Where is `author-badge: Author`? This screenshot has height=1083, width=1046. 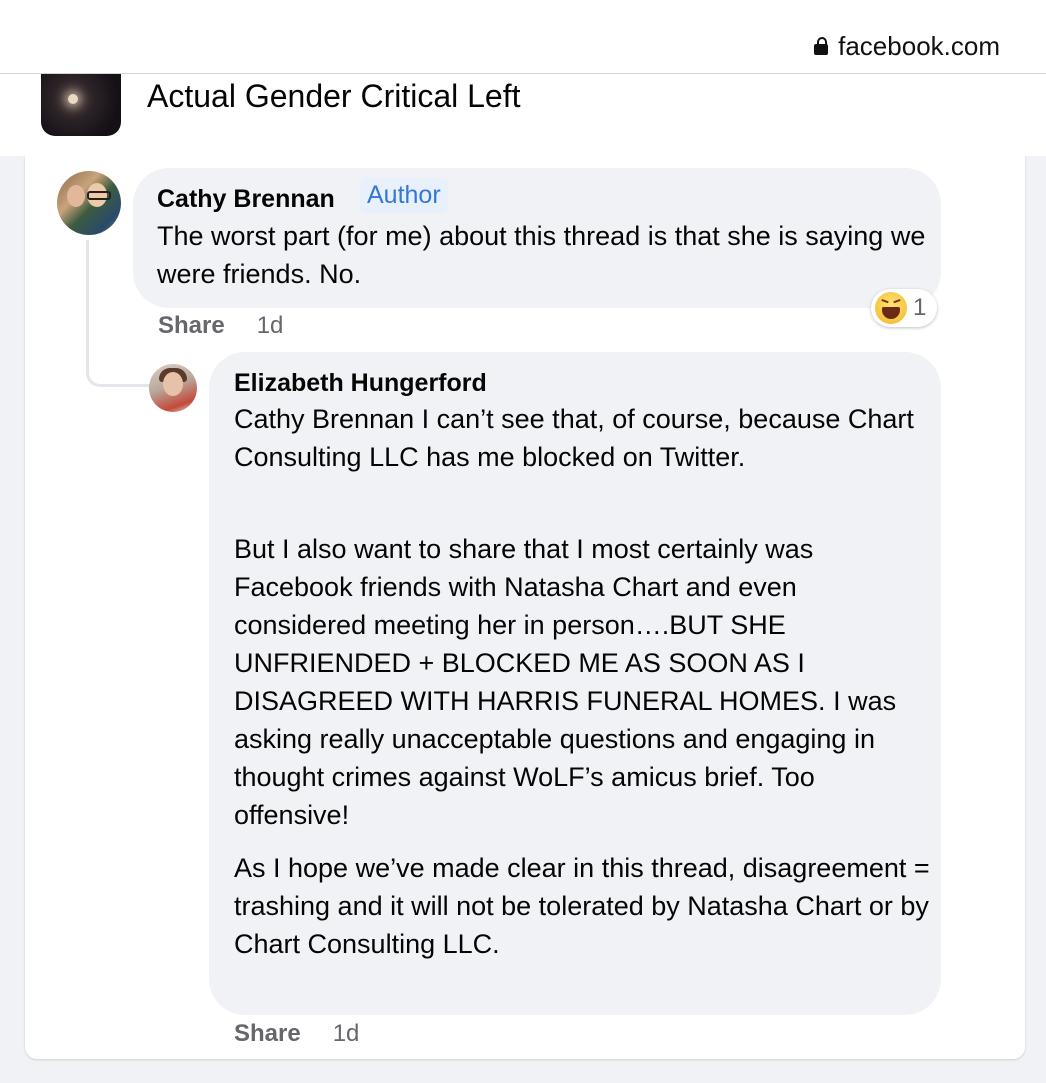 author-badge: Author is located at coordinates (404, 195).